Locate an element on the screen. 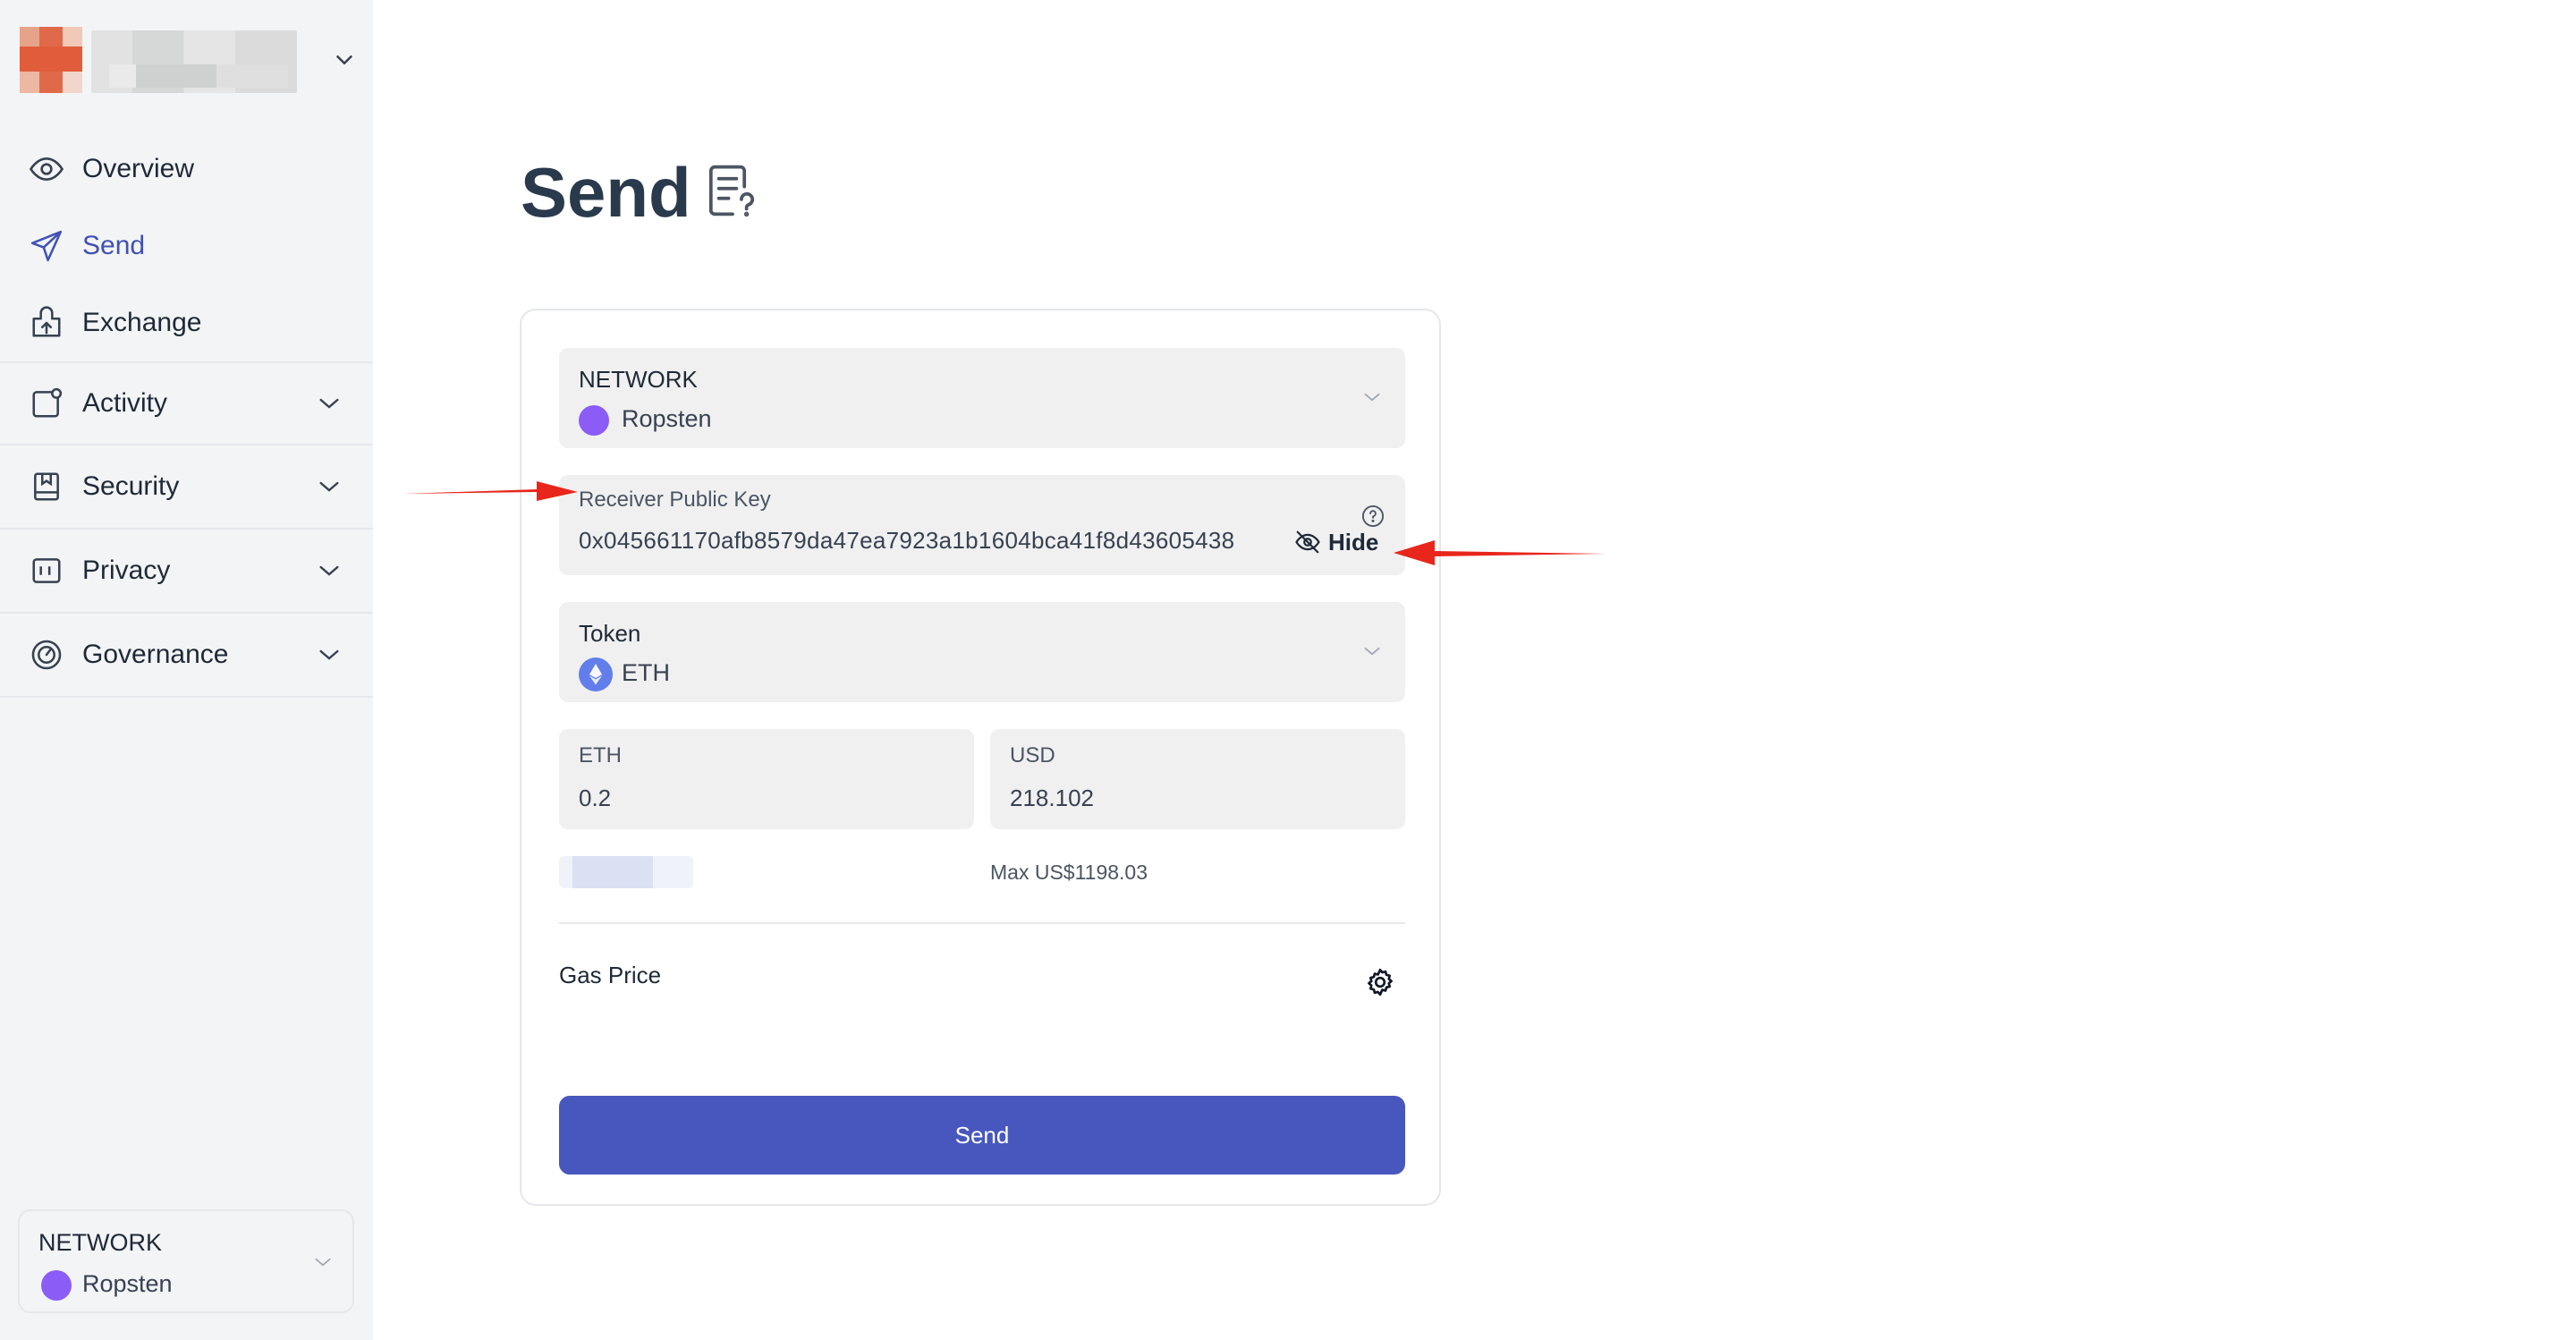 The image size is (2576, 1340). sidebar-item-label: Security is located at coordinates (131, 486).